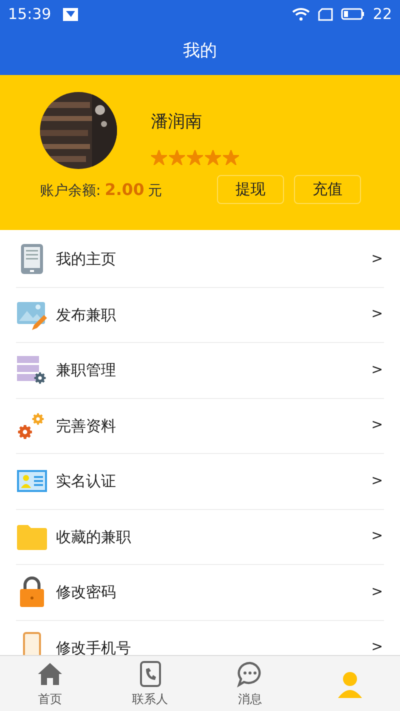  What do you see at coordinates (86, 259) in the screenshot?
I see `menu-label: 我的主页` at bounding box center [86, 259].